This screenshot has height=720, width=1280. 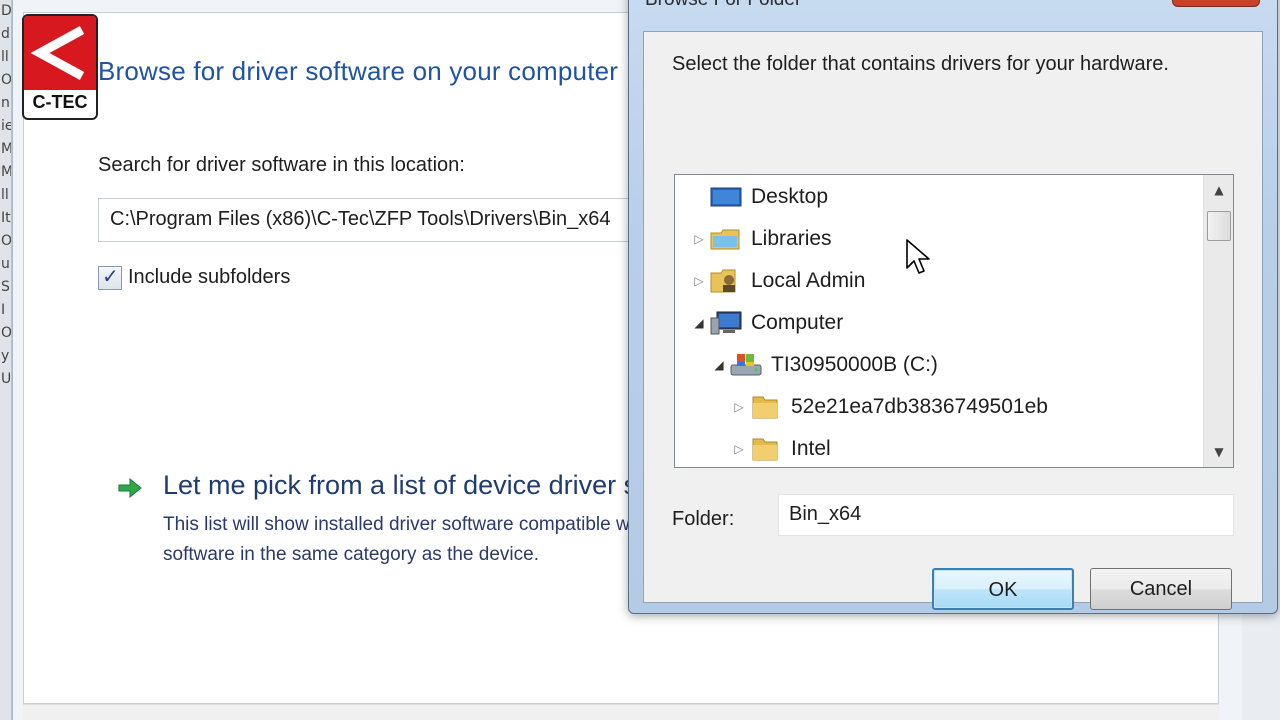 What do you see at coordinates (854, 364) in the screenshot?
I see `tree-item-label: TI30950000B (C:)` at bounding box center [854, 364].